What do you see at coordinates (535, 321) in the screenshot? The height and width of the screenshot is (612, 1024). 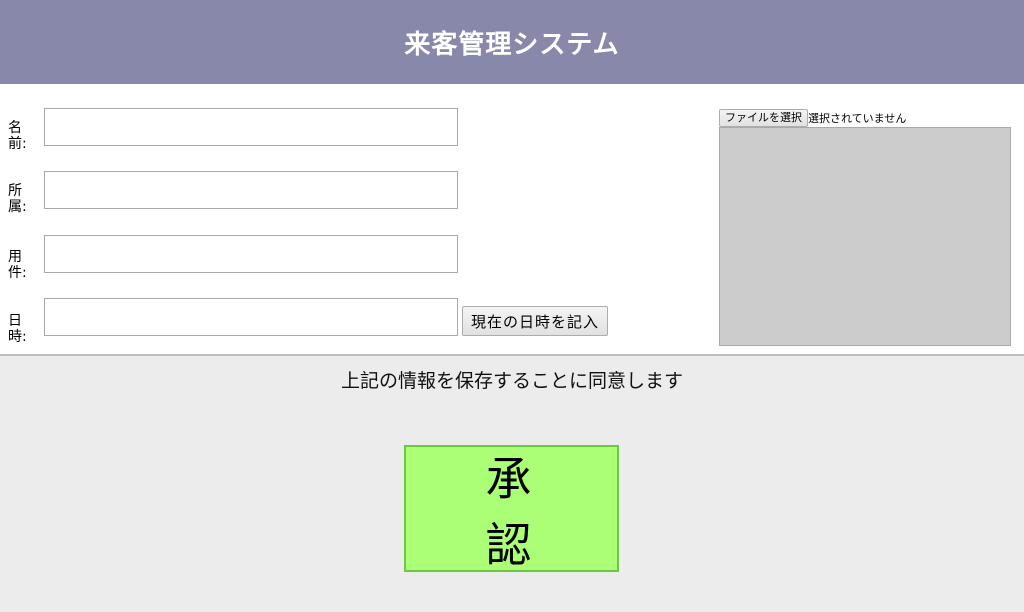 I see `fill-current-datetime-button: 現在の日時を記入` at bounding box center [535, 321].